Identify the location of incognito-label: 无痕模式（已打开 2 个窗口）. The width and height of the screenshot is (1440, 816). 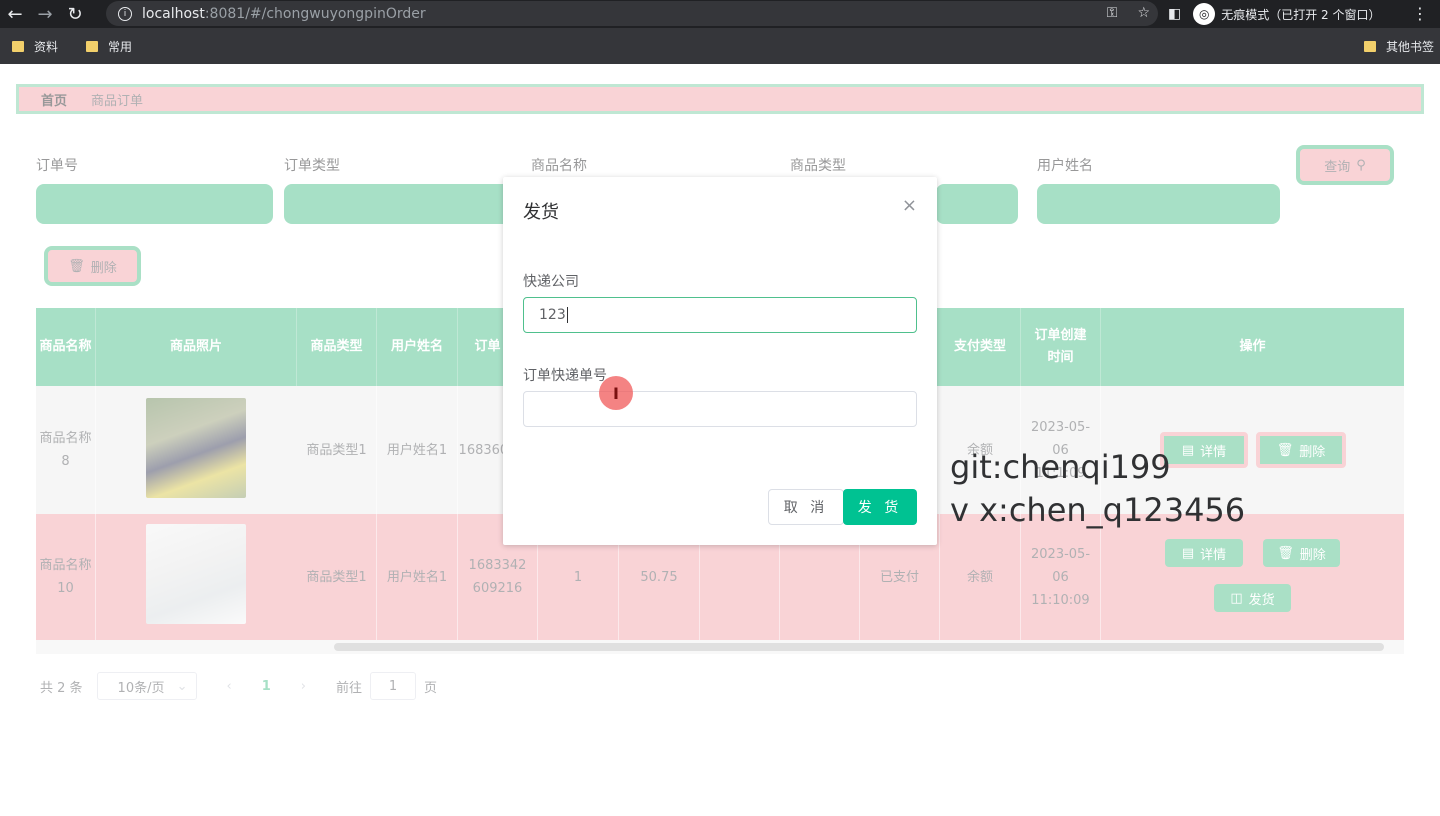
(1300, 14).